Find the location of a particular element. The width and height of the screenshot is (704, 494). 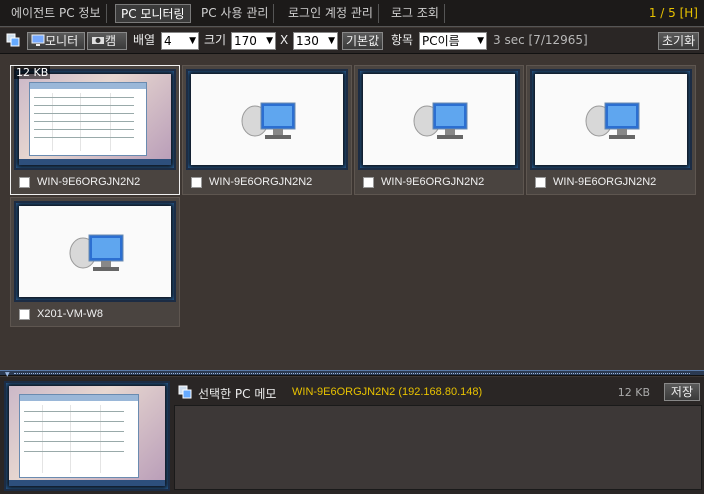

page-indicator: 1 / 5 [H] is located at coordinates (673, 13).